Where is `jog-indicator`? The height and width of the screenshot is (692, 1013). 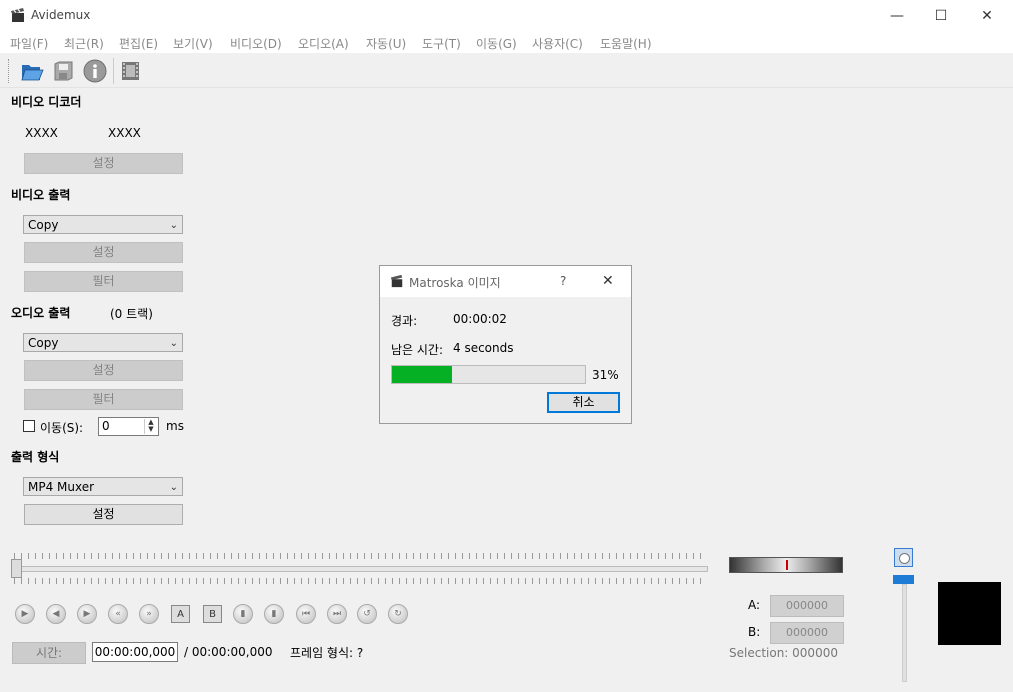
jog-indicator is located at coordinates (787, 565).